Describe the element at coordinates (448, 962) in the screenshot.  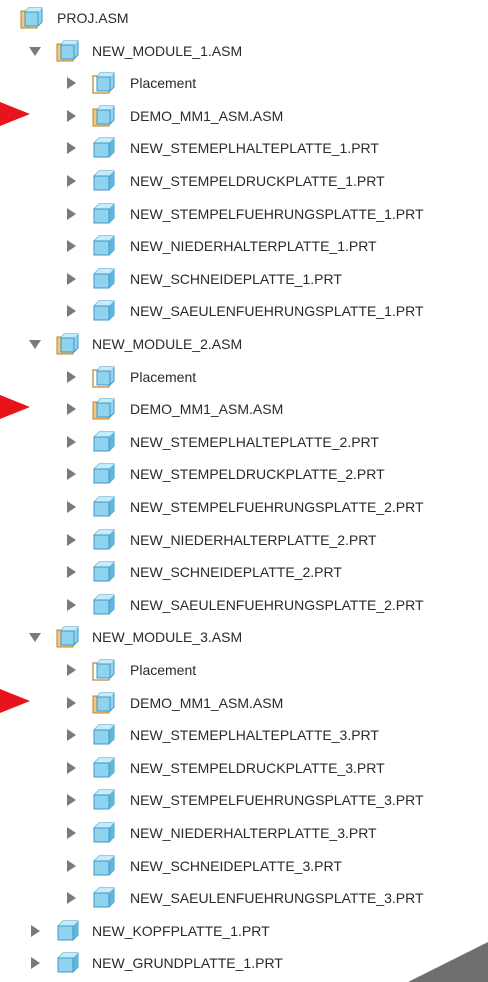
I see `resize-grip-icon` at that location.